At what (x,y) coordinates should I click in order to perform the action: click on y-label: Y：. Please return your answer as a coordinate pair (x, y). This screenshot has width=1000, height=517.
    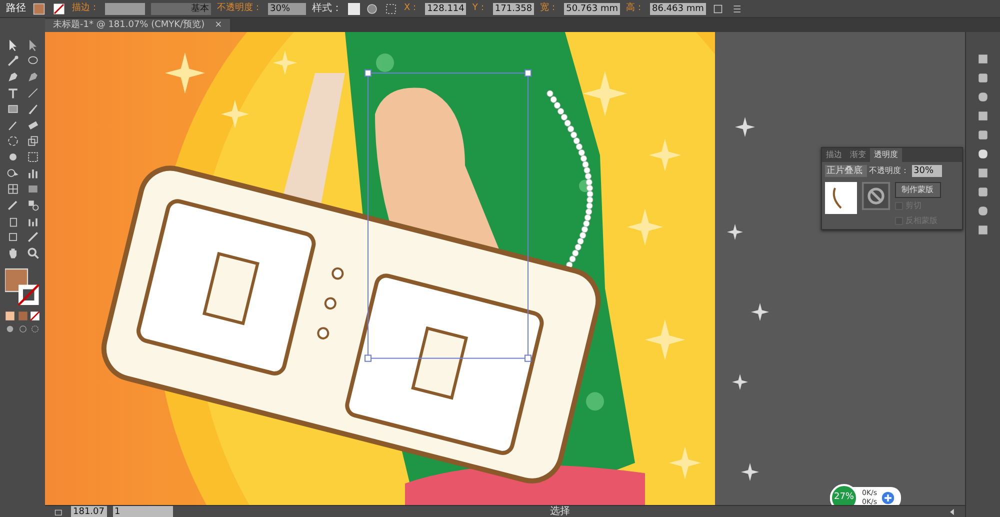
    Looking at the image, I should click on (479, 8).